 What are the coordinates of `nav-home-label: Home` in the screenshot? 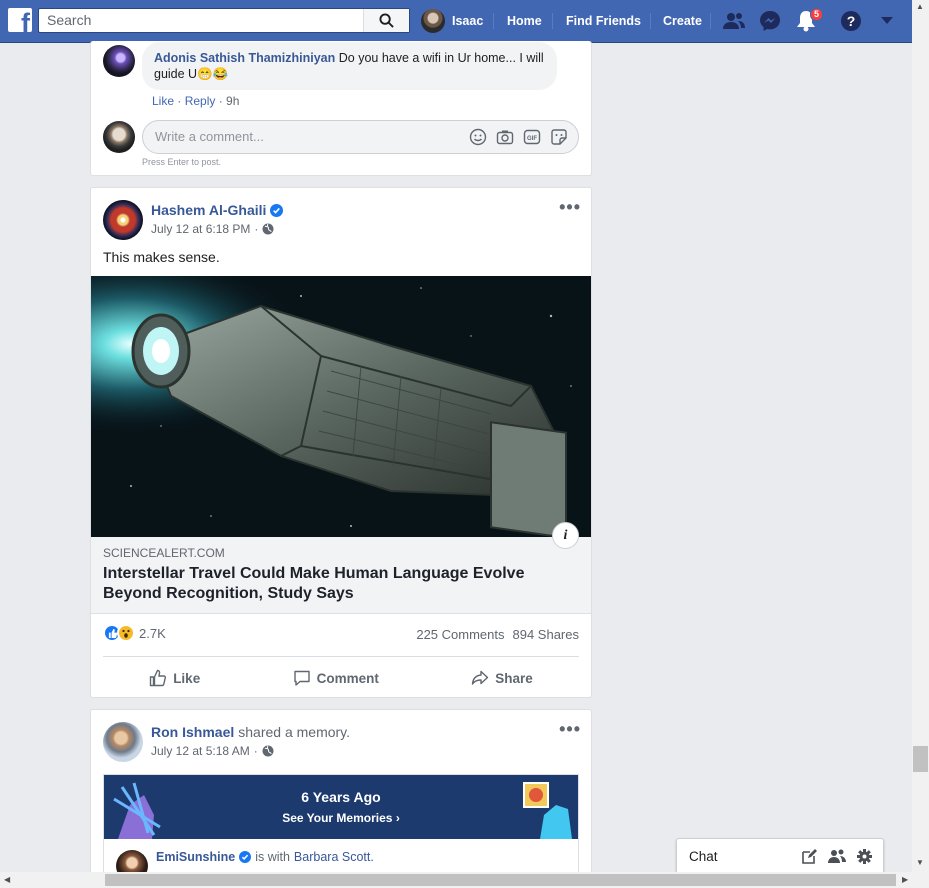 It's located at (524, 21).